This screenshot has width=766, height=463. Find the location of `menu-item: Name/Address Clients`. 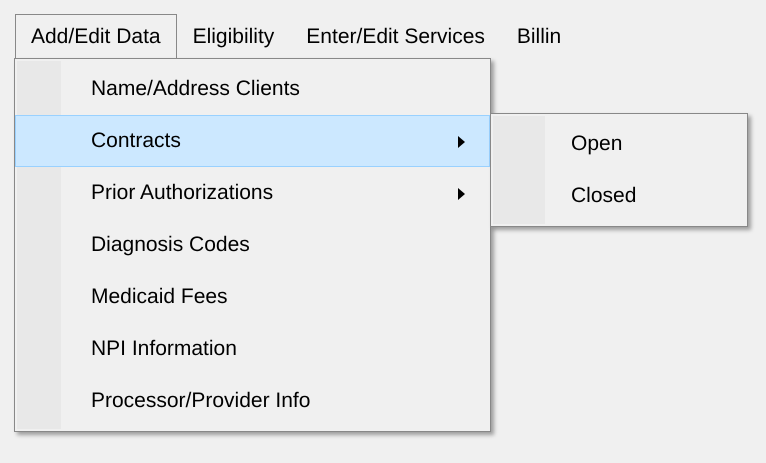

menu-item: Name/Address Clients is located at coordinates (252, 89).